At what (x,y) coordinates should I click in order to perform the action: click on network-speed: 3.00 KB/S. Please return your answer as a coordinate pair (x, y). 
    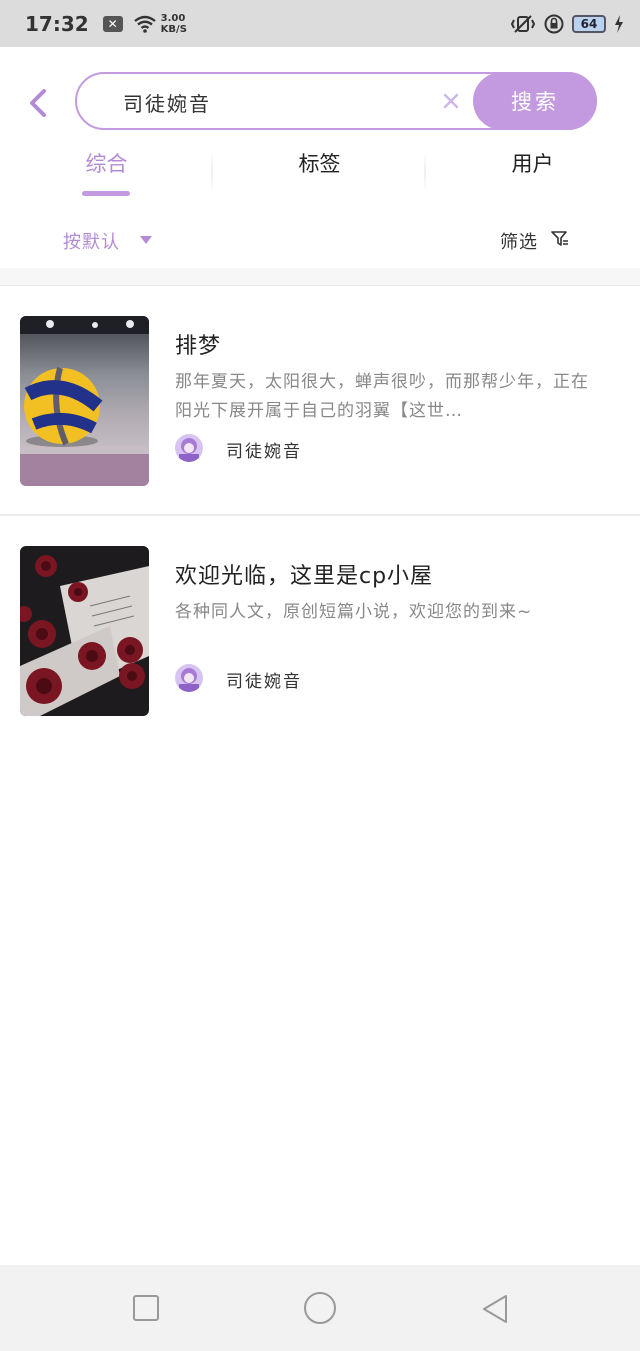
    Looking at the image, I should click on (174, 24).